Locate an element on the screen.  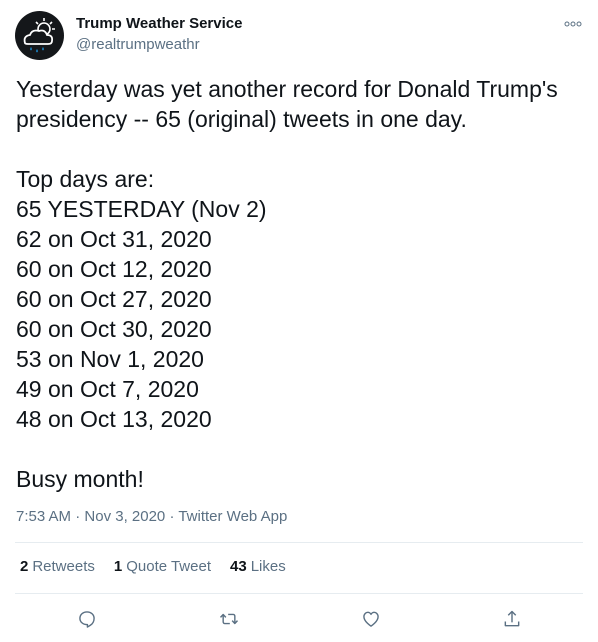
tweet-line: 60 on Oct 30, 2020 is located at coordinates (114, 329).